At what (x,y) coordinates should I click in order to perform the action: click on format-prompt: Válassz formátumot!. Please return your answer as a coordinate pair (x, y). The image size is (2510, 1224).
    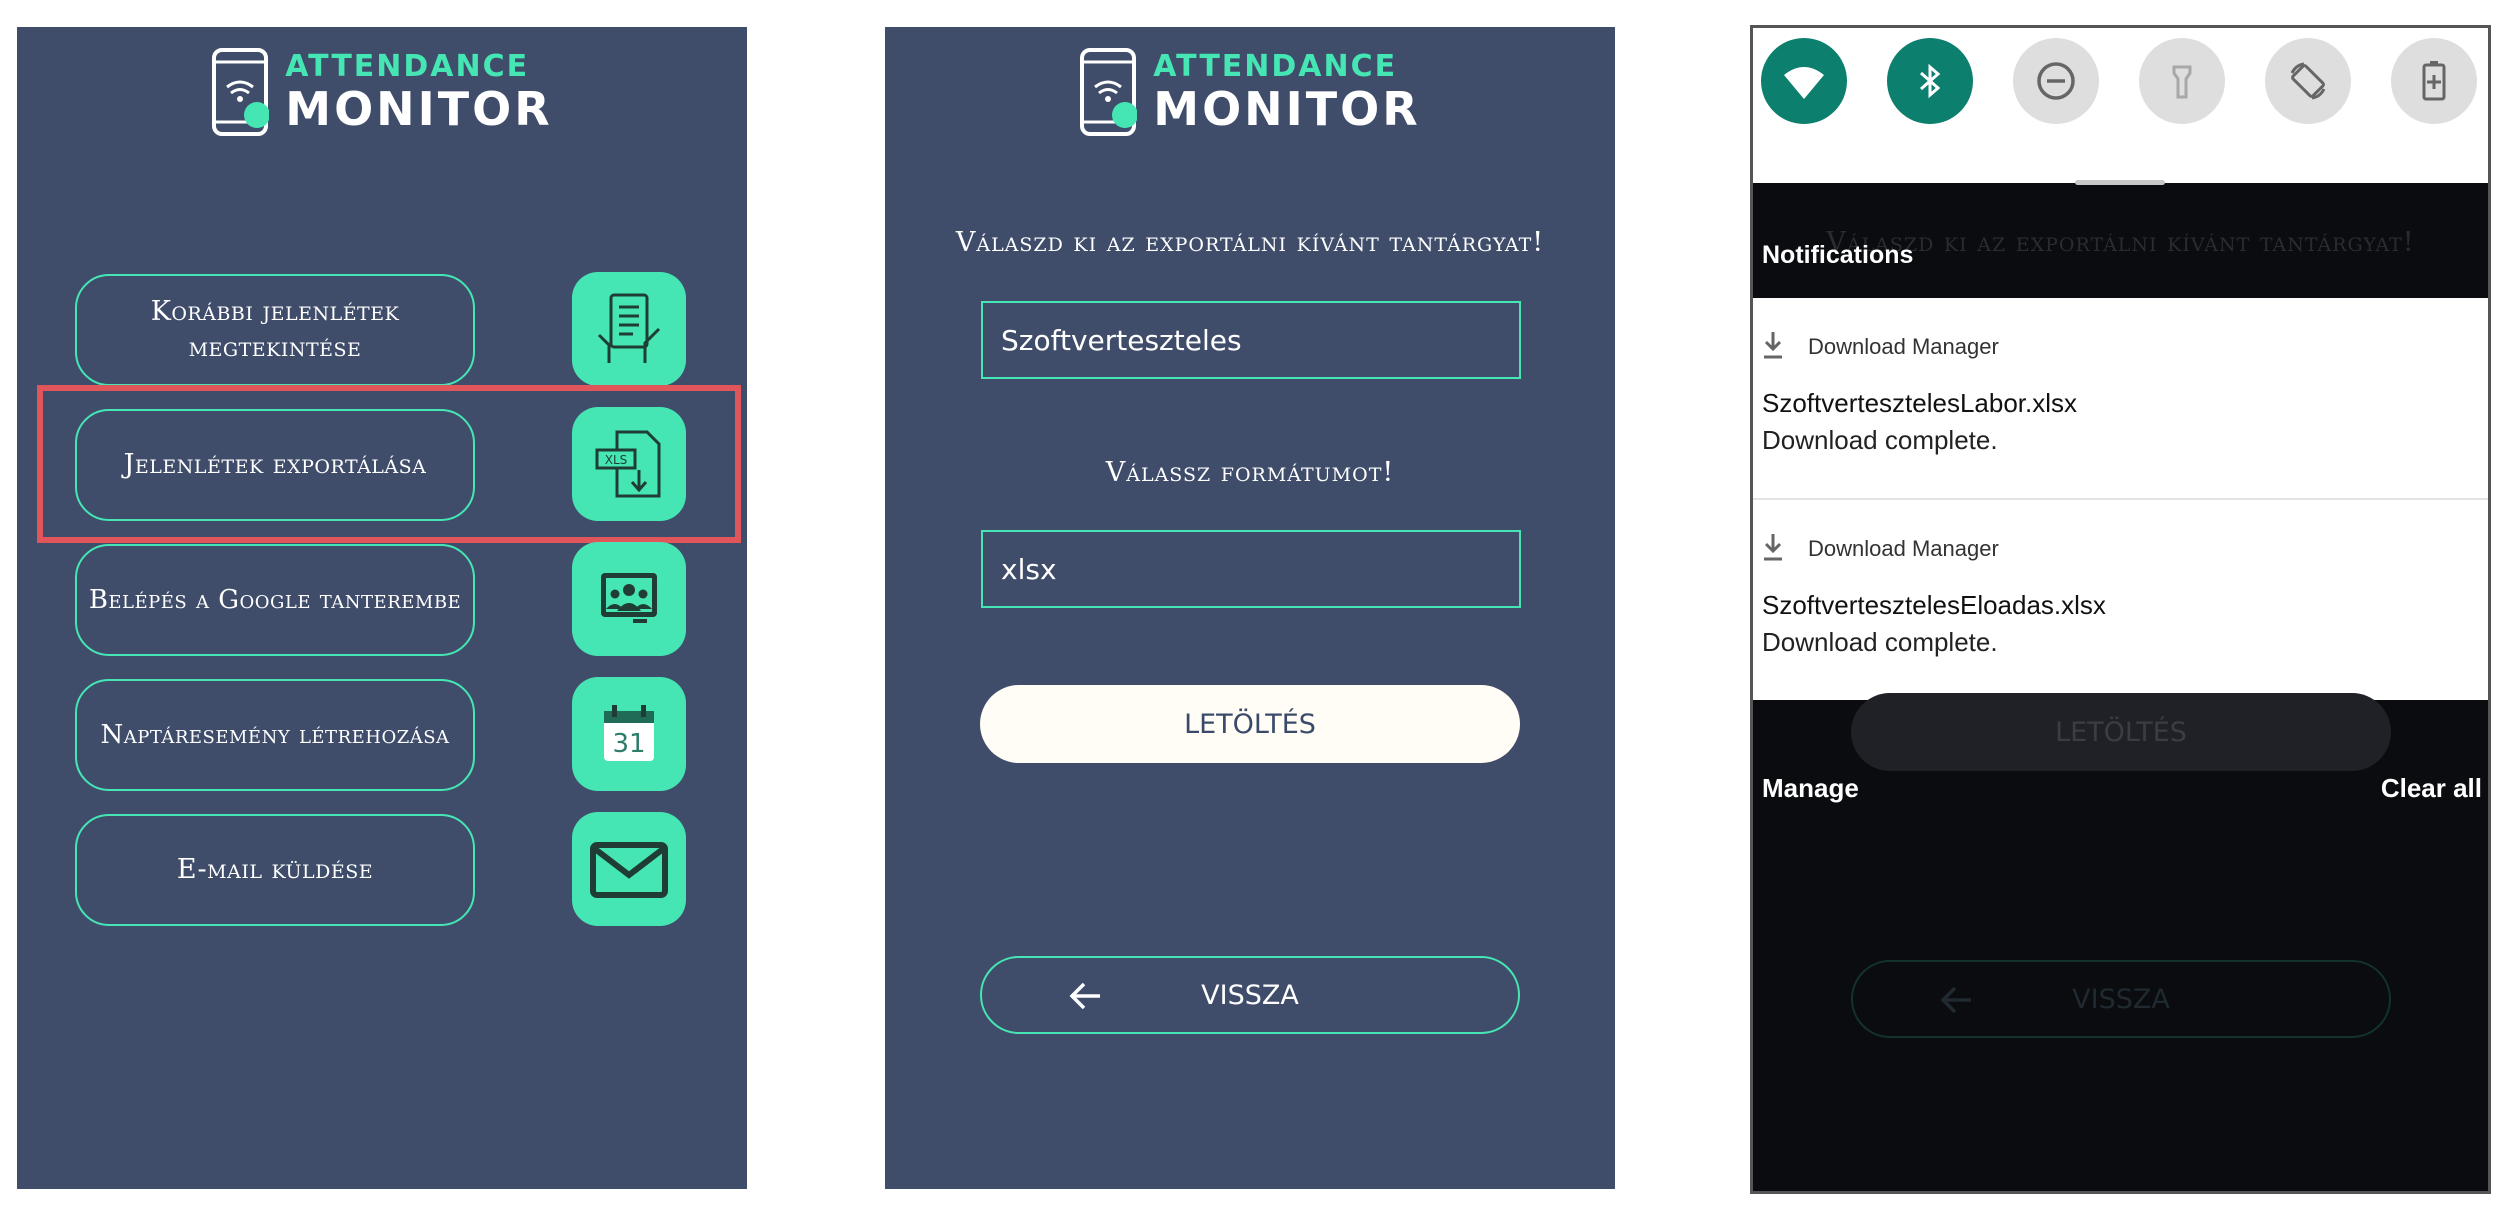
    Looking at the image, I should click on (1250, 472).